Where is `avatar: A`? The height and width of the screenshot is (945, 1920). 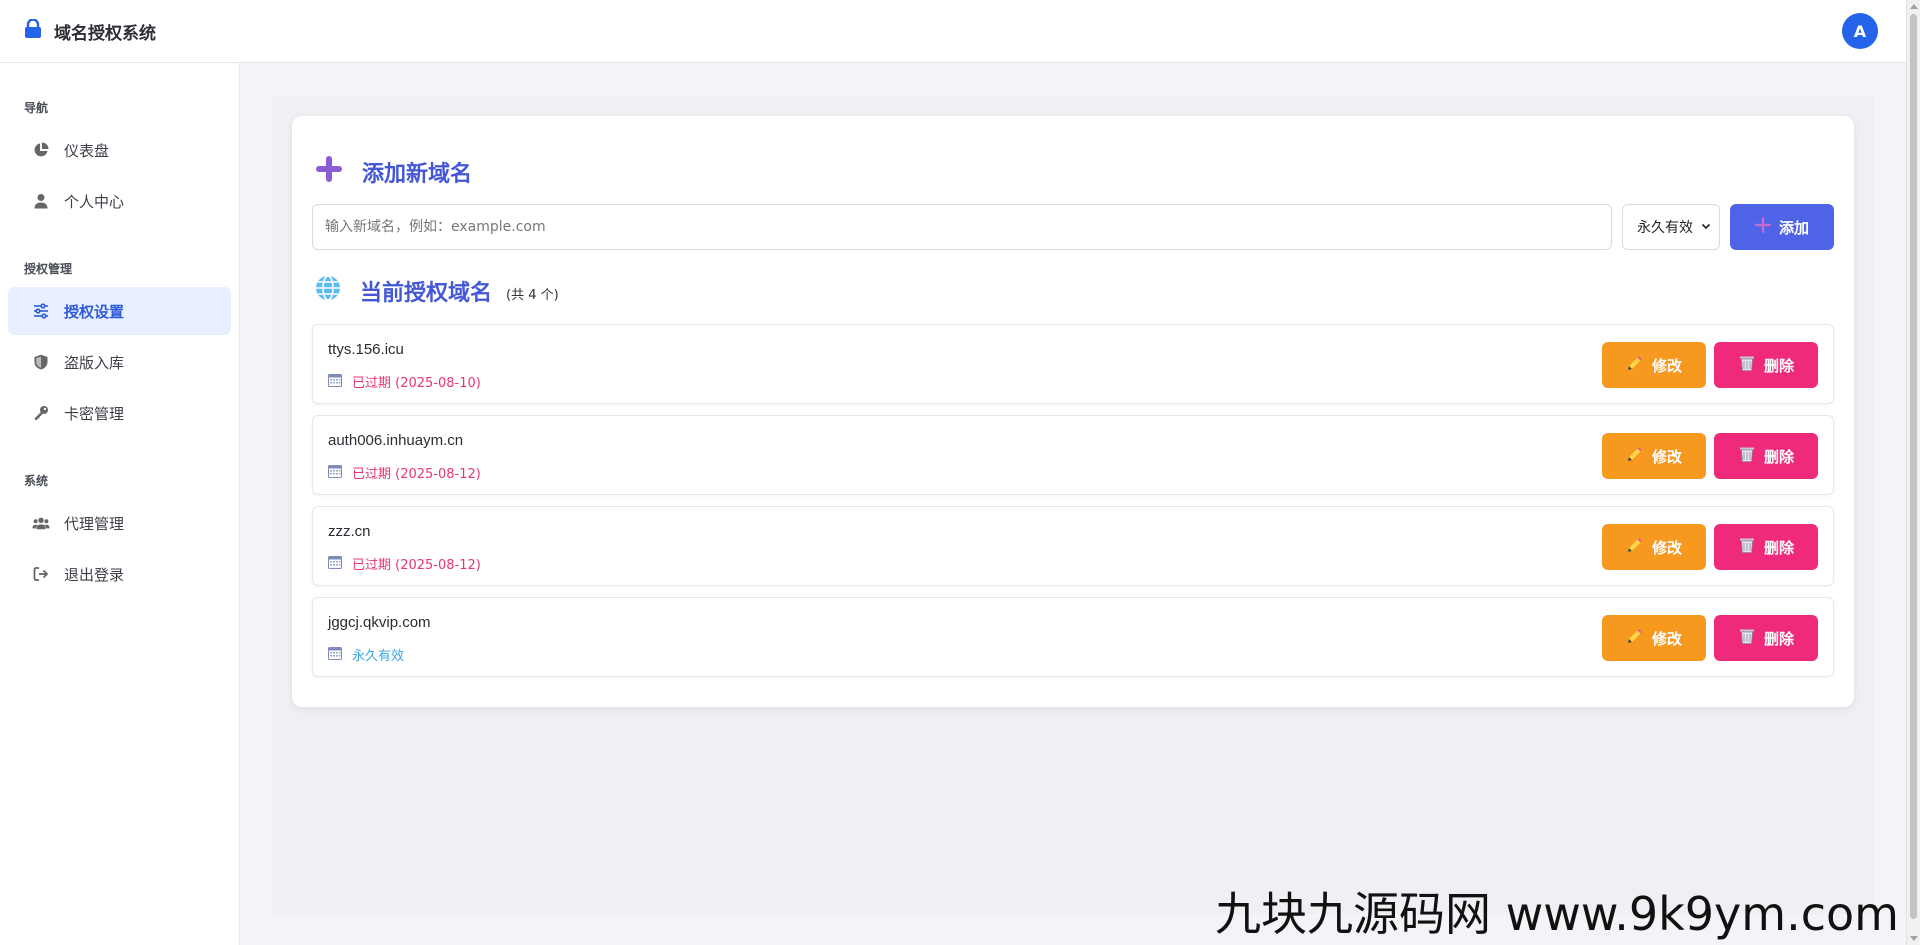
avatar: A is located at coordinates (1860, 31).